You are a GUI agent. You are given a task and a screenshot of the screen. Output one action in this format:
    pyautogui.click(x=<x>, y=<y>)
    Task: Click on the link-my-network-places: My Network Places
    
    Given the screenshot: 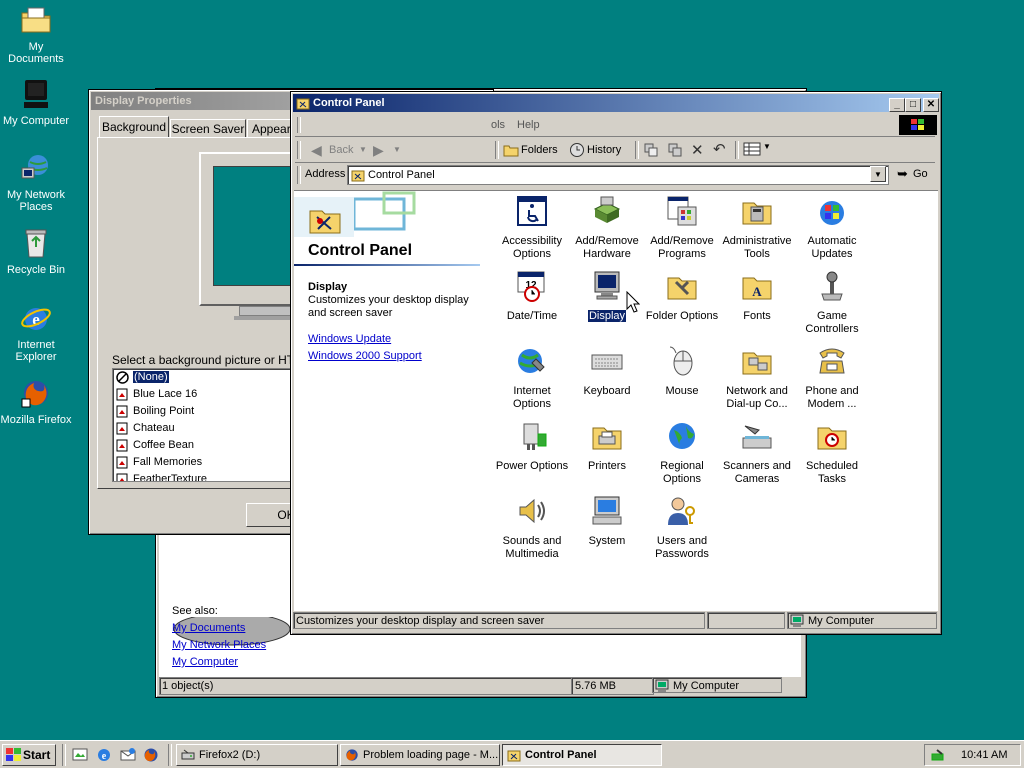 What is the action you would take?
    pyautogui.click(x=219, y=645)
    